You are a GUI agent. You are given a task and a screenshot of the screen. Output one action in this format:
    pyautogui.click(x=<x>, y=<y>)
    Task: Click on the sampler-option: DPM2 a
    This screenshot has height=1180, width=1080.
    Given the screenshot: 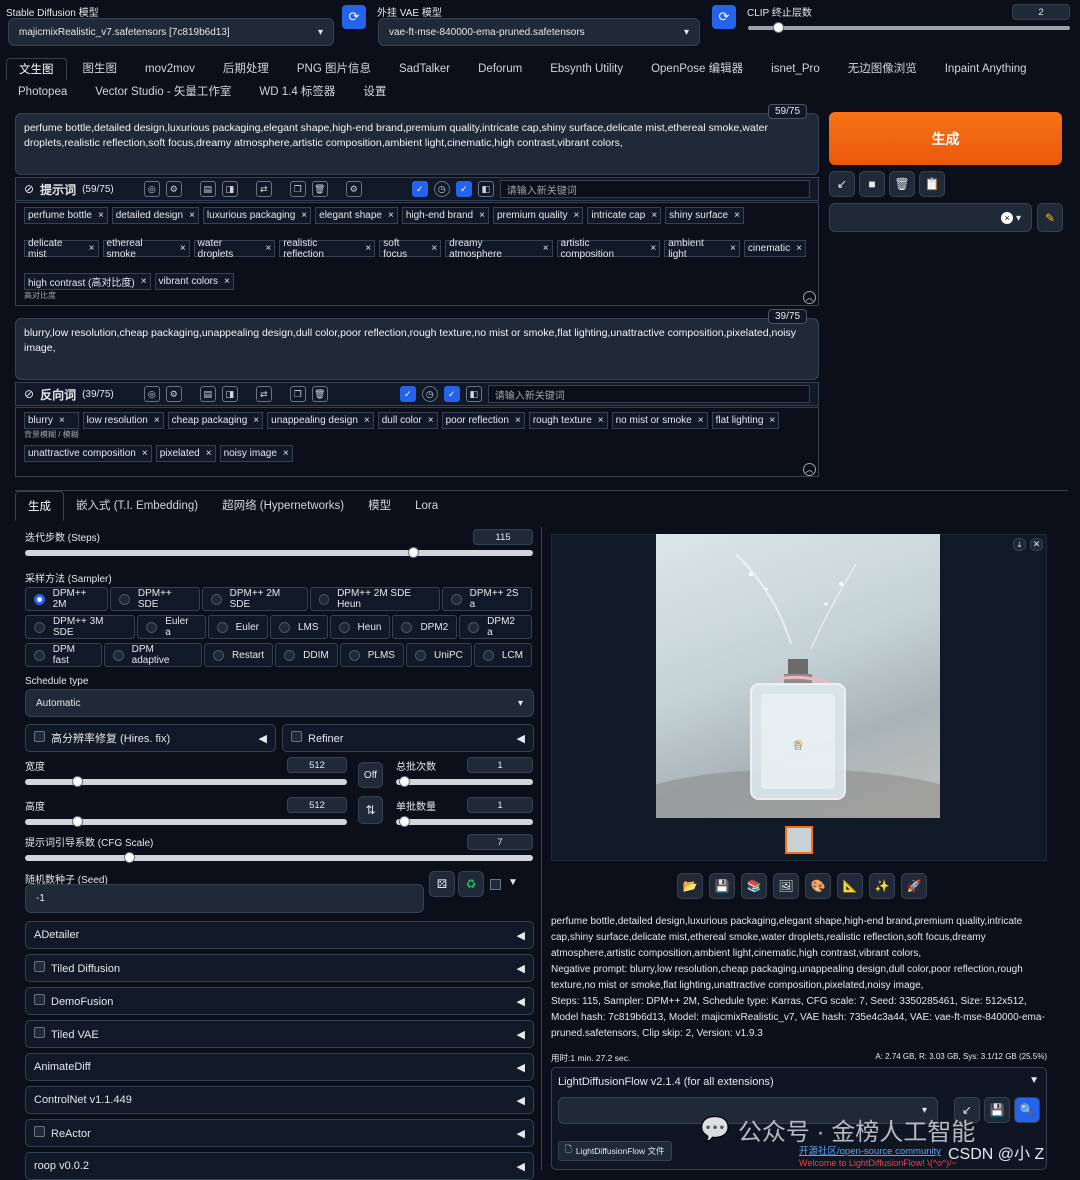 What is the action you would take?
    pyautogui.click(x=495, y=627)
    